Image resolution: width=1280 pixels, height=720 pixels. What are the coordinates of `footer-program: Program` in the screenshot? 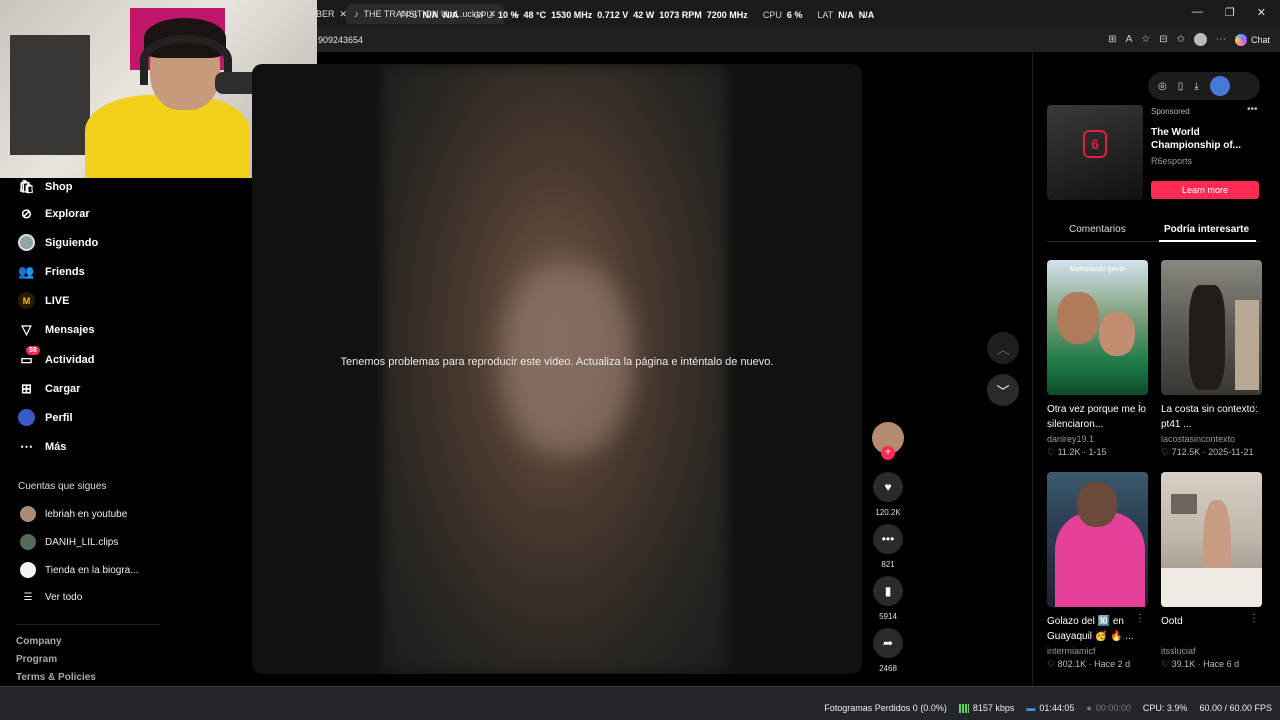 It's located at (36, 659).